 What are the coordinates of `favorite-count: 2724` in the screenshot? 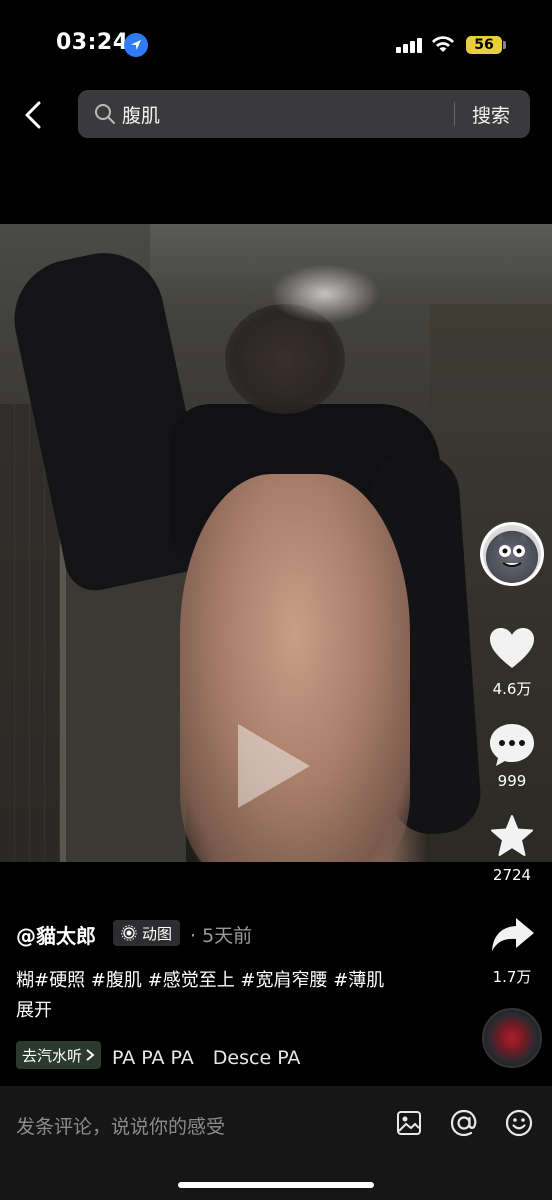 It's located at (512, 875).